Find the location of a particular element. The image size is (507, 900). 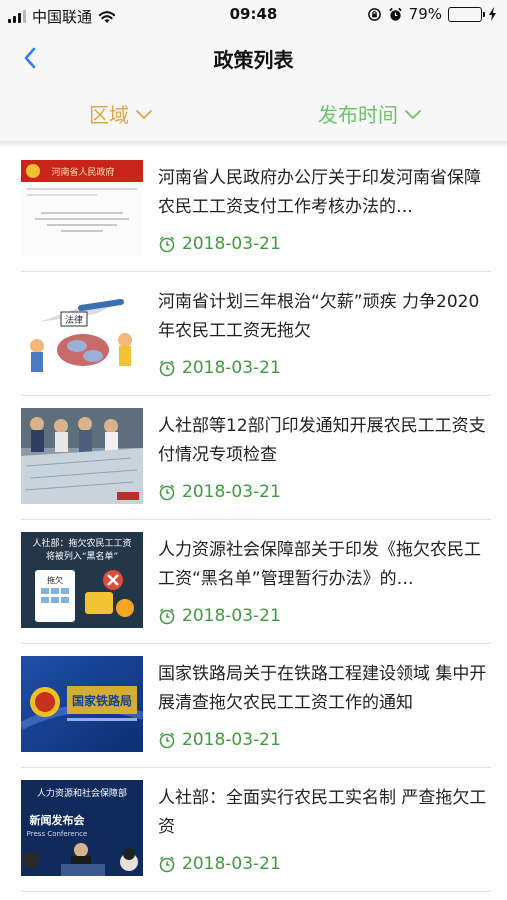

thumbnail-image: 人社部：拖欠农民工工资 将被列入“黑名单” 拖欠 is located at coordinates (82, 580).